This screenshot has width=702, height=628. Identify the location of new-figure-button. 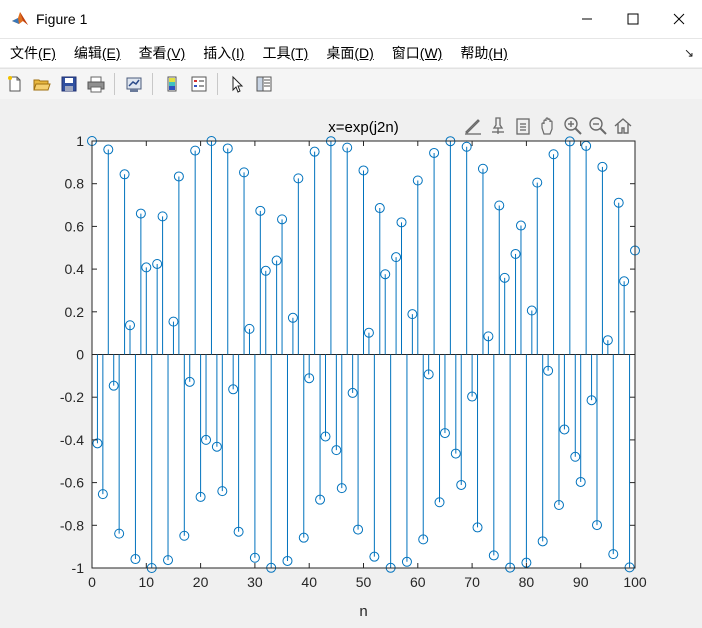
(15, 84).